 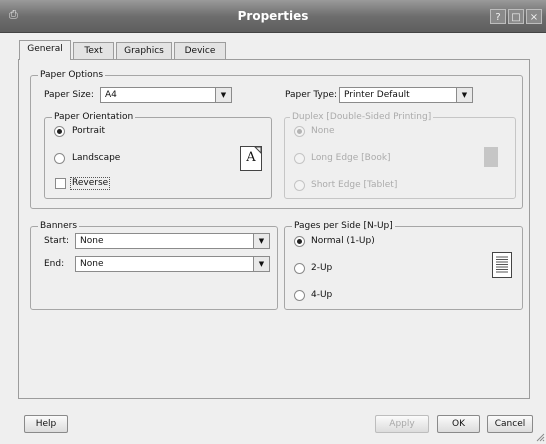 What do you see at coordinates (299, 185) in the screenshot?
I see `duplex-short-edge-radio` at bounding box center [299, 185].